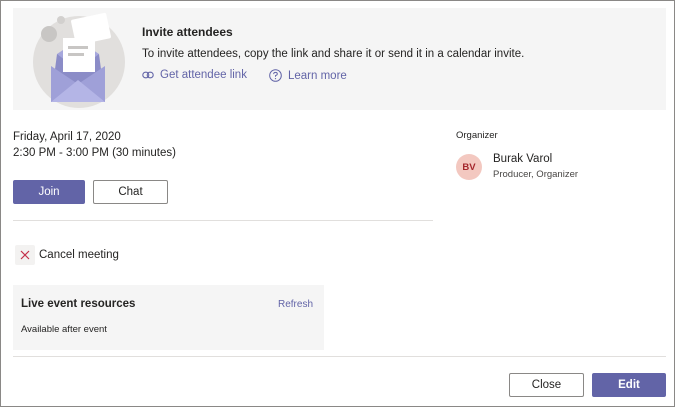 This screenshot has height=407, width=675. What do you see at coordinates (130, 192) in the screenshot?
I see `chat-button: Chat` at bounding box center [130, 192].